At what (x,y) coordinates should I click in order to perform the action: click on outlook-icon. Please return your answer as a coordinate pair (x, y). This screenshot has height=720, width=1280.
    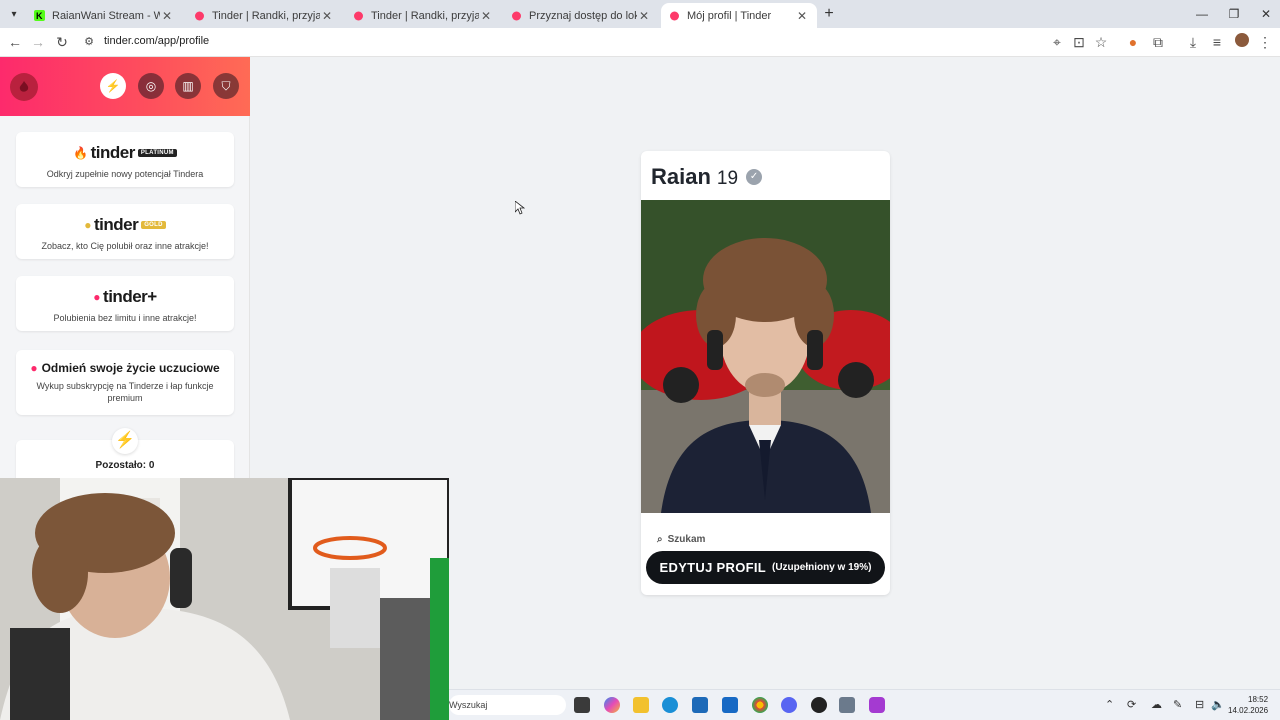
    Looking at the image, I should click on (730, 705).